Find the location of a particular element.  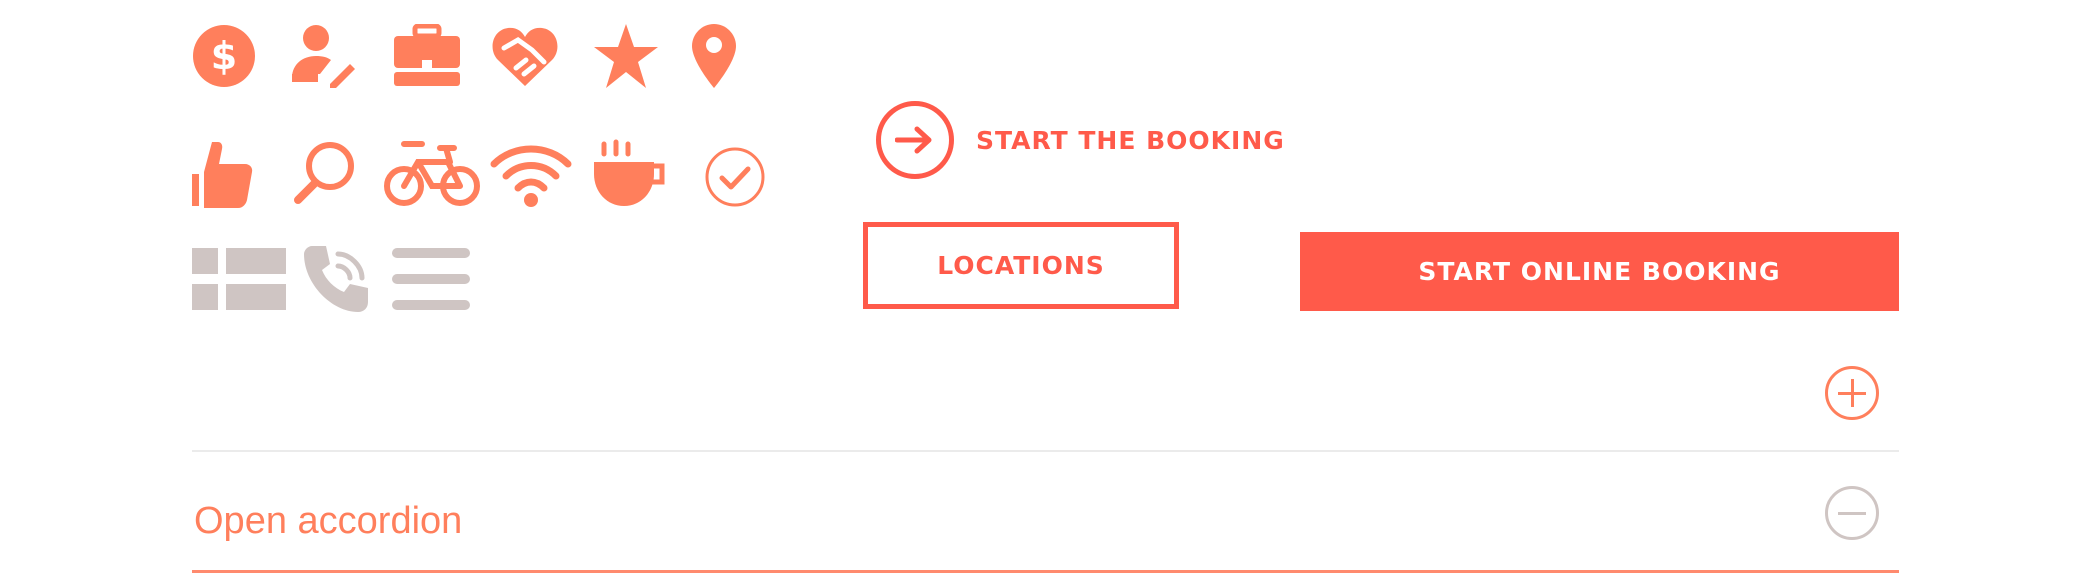

handshake-heart-icon is located at coordinates (525, 55).